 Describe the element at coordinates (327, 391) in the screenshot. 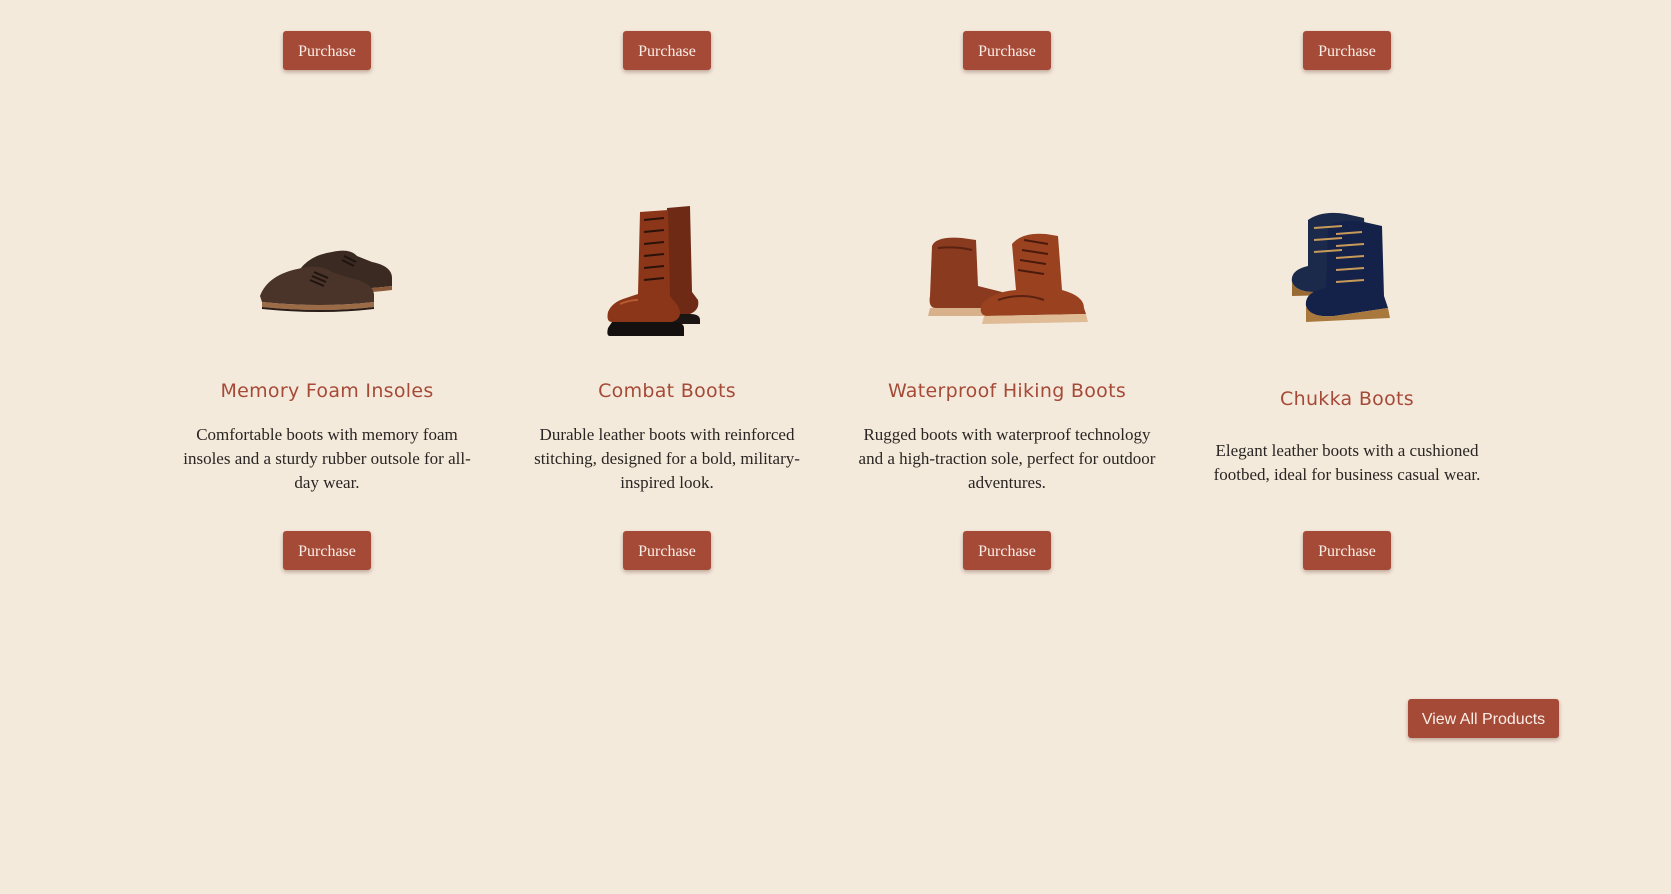

I see `product-title: Memory Foam Insoles` at that location.